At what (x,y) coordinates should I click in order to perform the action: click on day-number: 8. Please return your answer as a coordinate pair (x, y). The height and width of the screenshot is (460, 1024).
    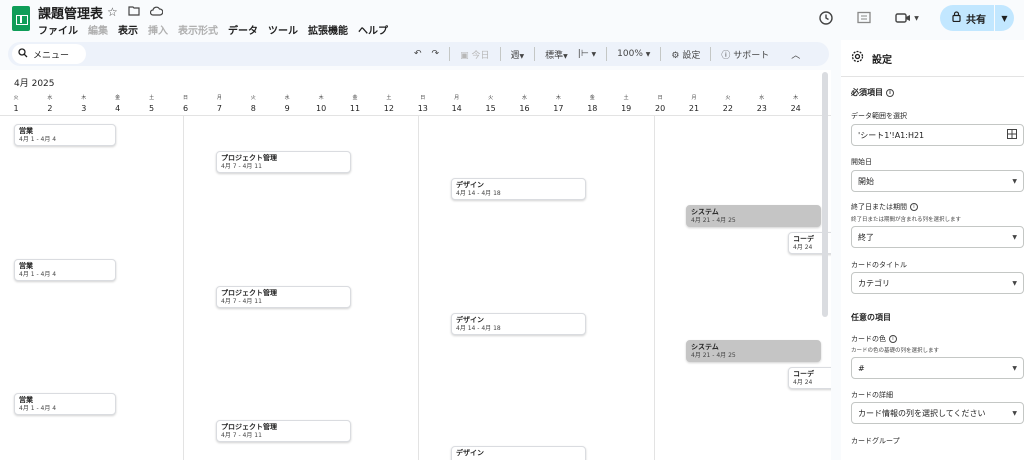
    Looking at the image, I should click on (253, 108).